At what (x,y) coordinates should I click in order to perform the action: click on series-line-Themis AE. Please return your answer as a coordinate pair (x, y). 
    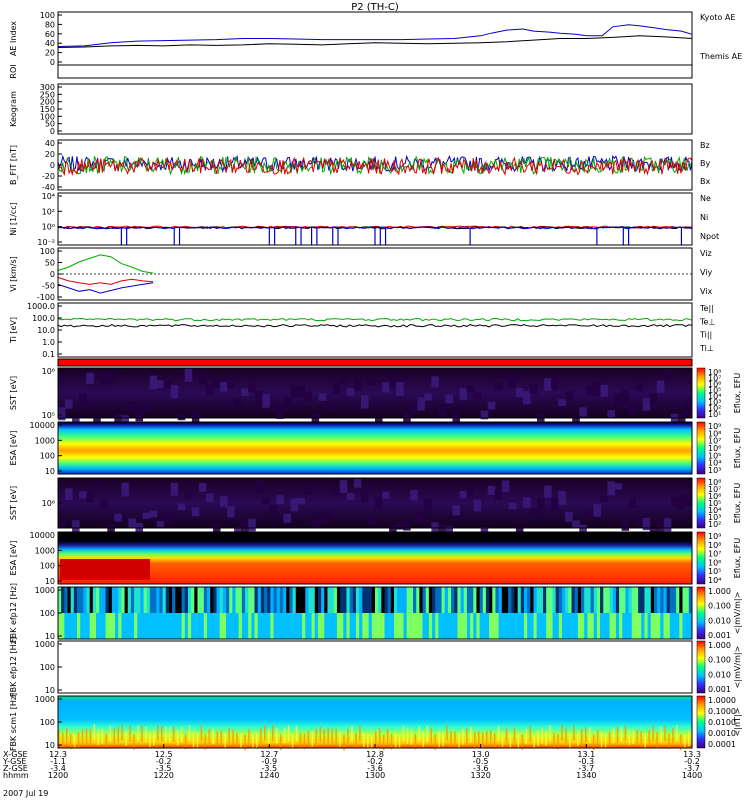
    Looking at the image, I should click on (375, 41).